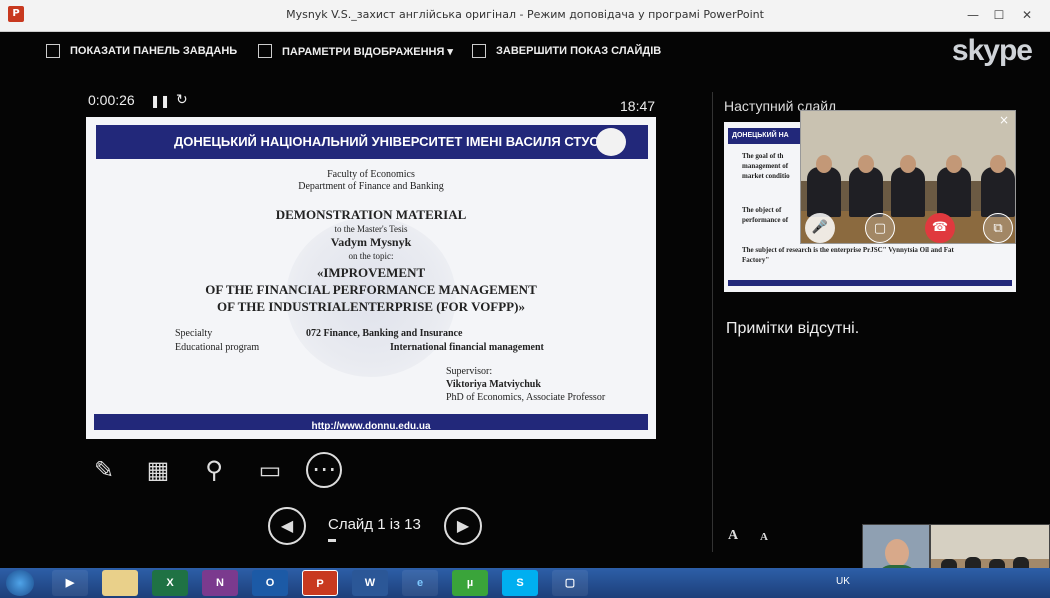 This screenshot has height=598, width=1050. Describe the element at coordinates (765, 166) in the screenshot. I see `next-slide-line: management of` at that location.